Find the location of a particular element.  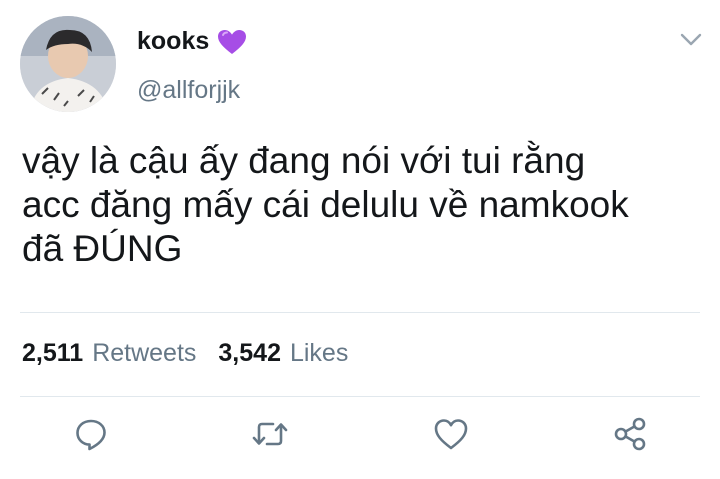

tweet-text-line: vậy là cậu ấy đang nói với tui rằng is located at coordinates (304, 160).